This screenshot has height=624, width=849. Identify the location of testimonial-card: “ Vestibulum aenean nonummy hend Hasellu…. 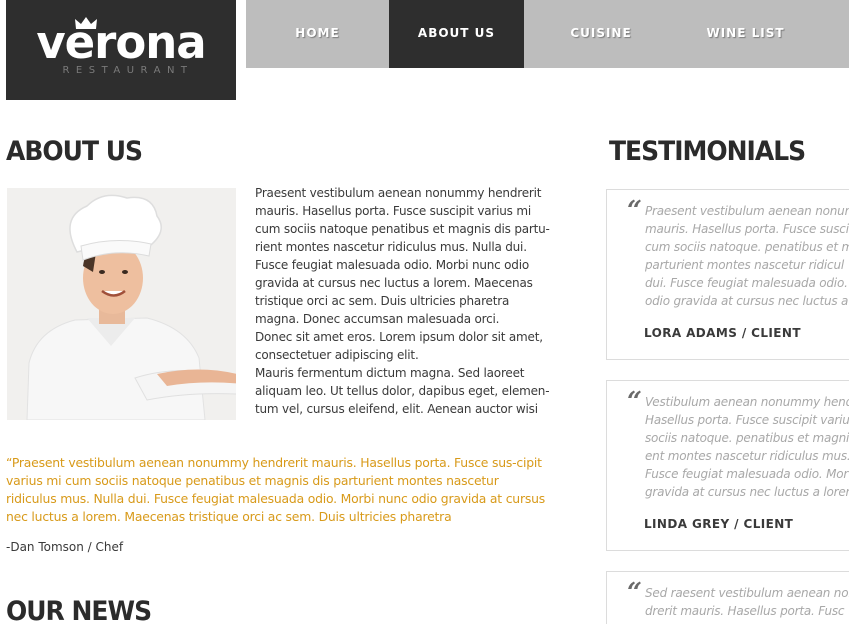
(727, 465).